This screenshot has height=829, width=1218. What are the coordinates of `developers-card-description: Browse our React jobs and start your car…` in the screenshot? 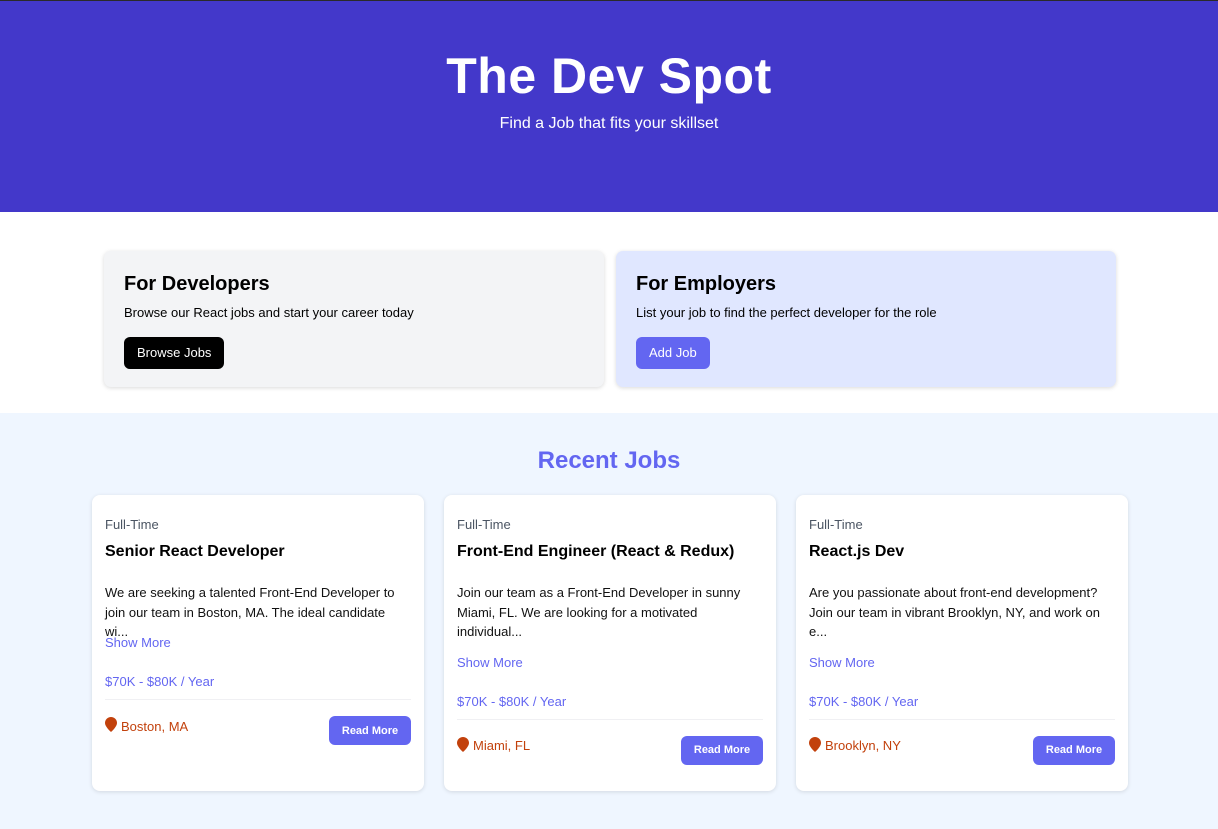 It's located at (269, 312).